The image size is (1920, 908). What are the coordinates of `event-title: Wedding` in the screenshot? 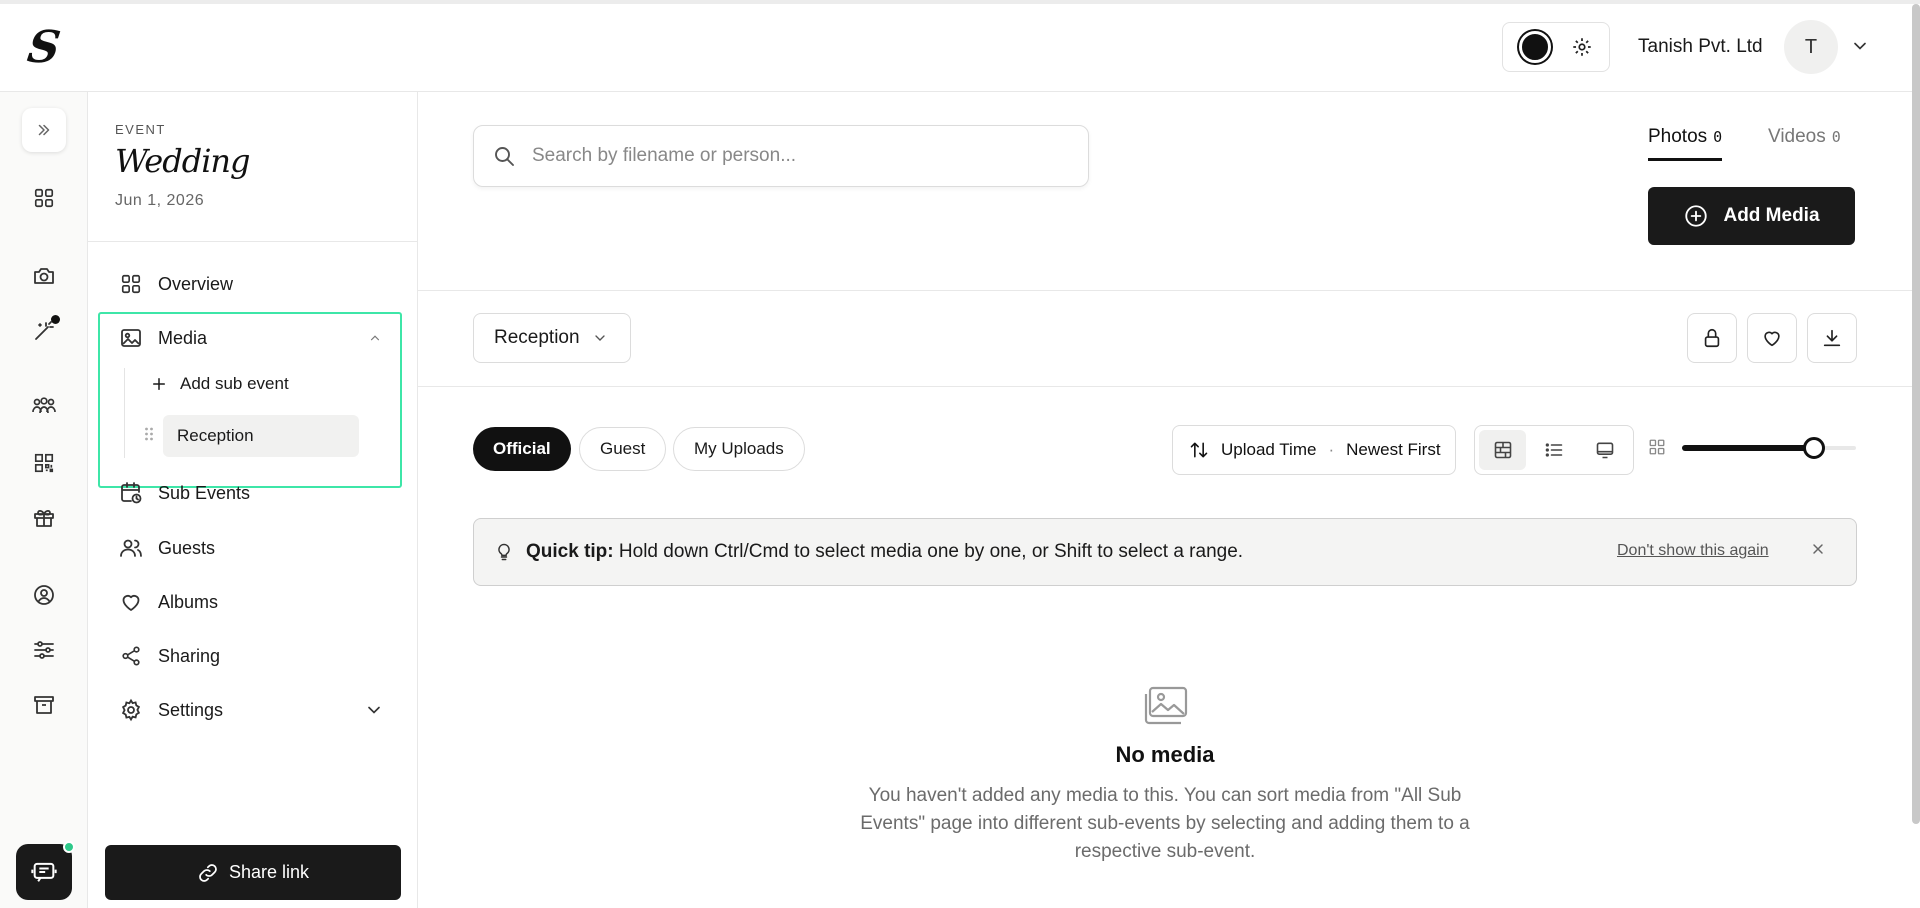 It's located at (183, 161).